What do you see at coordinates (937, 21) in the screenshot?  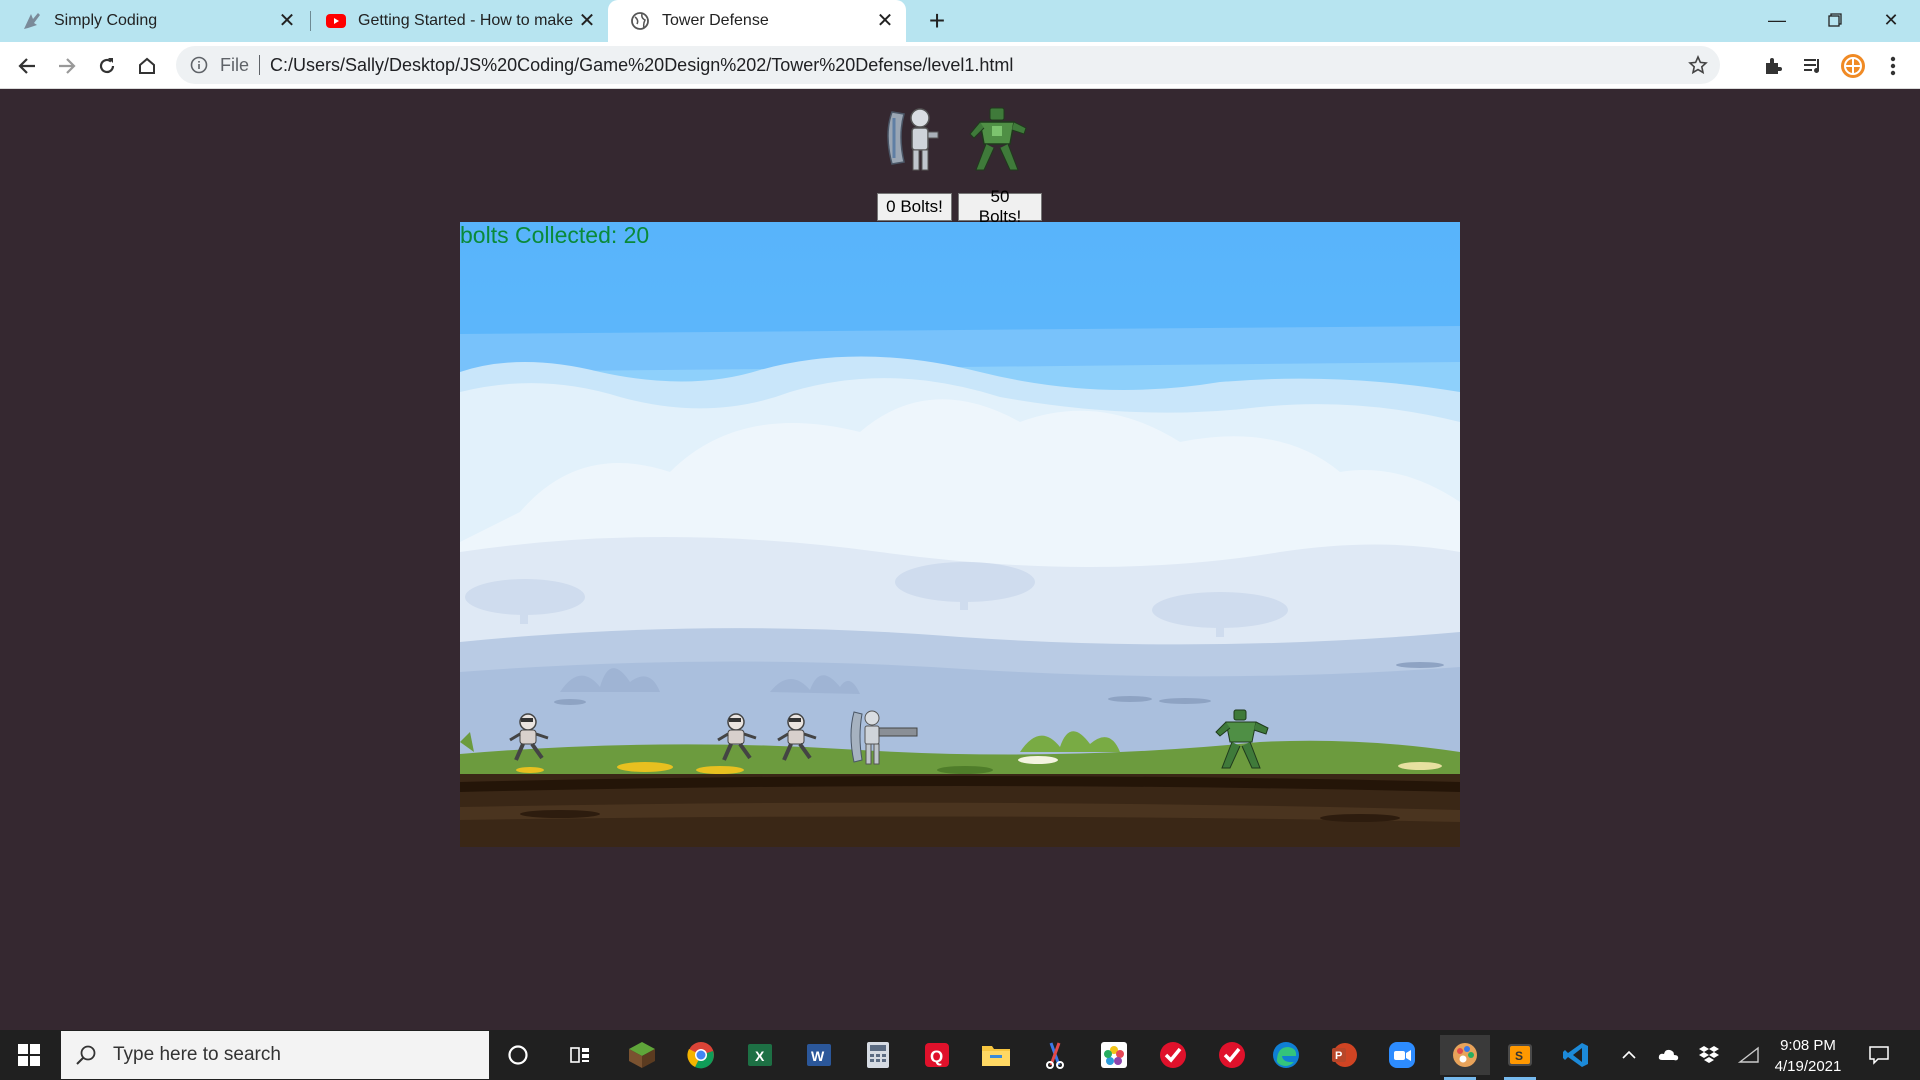 I see `new-tab-button: +` at bounding box center [937, 21].